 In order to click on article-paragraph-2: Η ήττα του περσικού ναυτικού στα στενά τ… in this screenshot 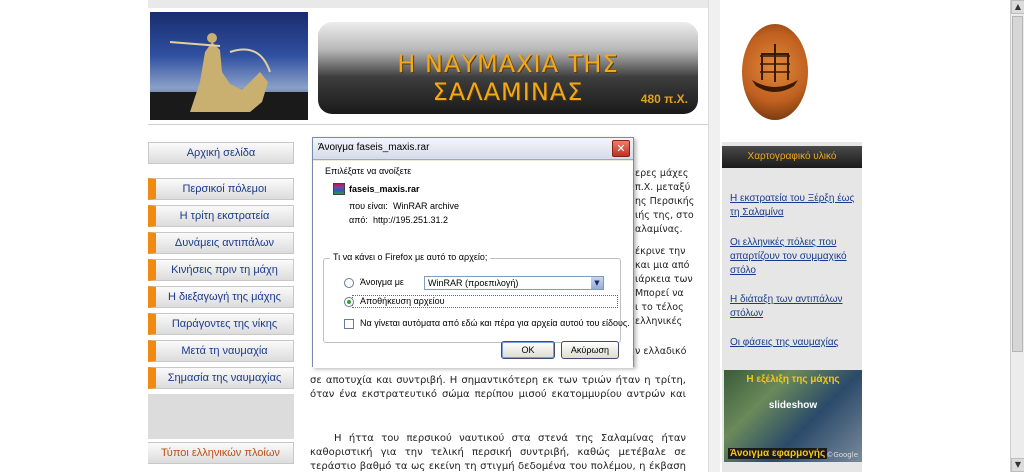, I will do `click(498, 452)`.